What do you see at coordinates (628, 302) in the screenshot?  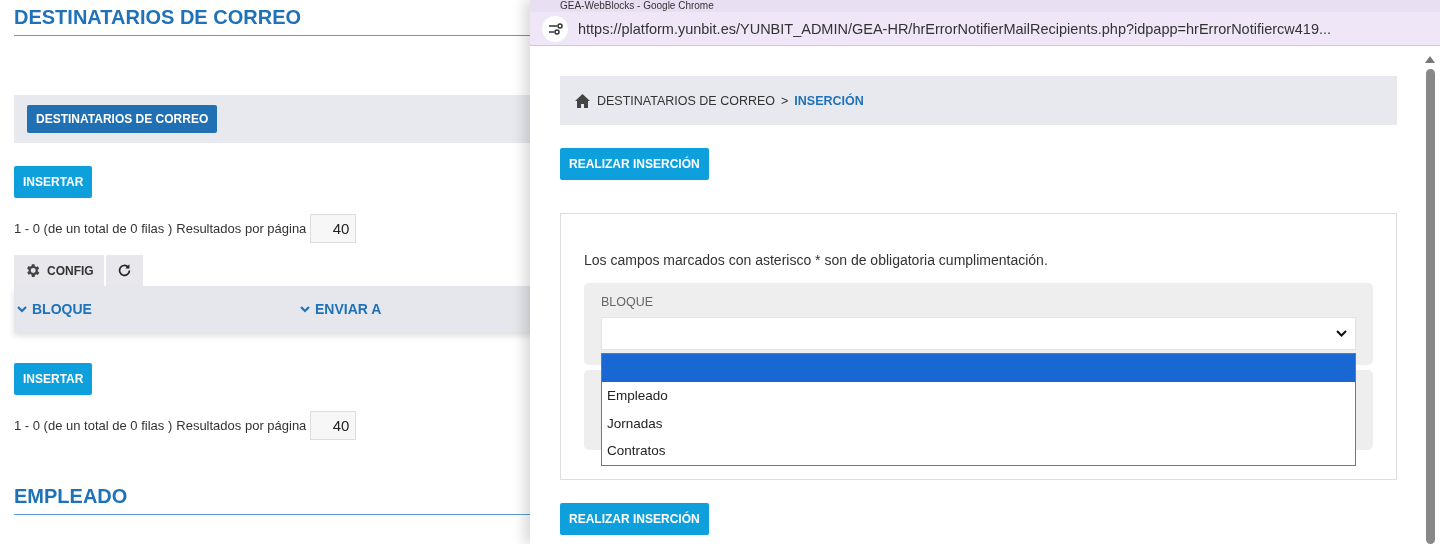 I see `field-label: BLOQUE` at bounding box center [628, 302].